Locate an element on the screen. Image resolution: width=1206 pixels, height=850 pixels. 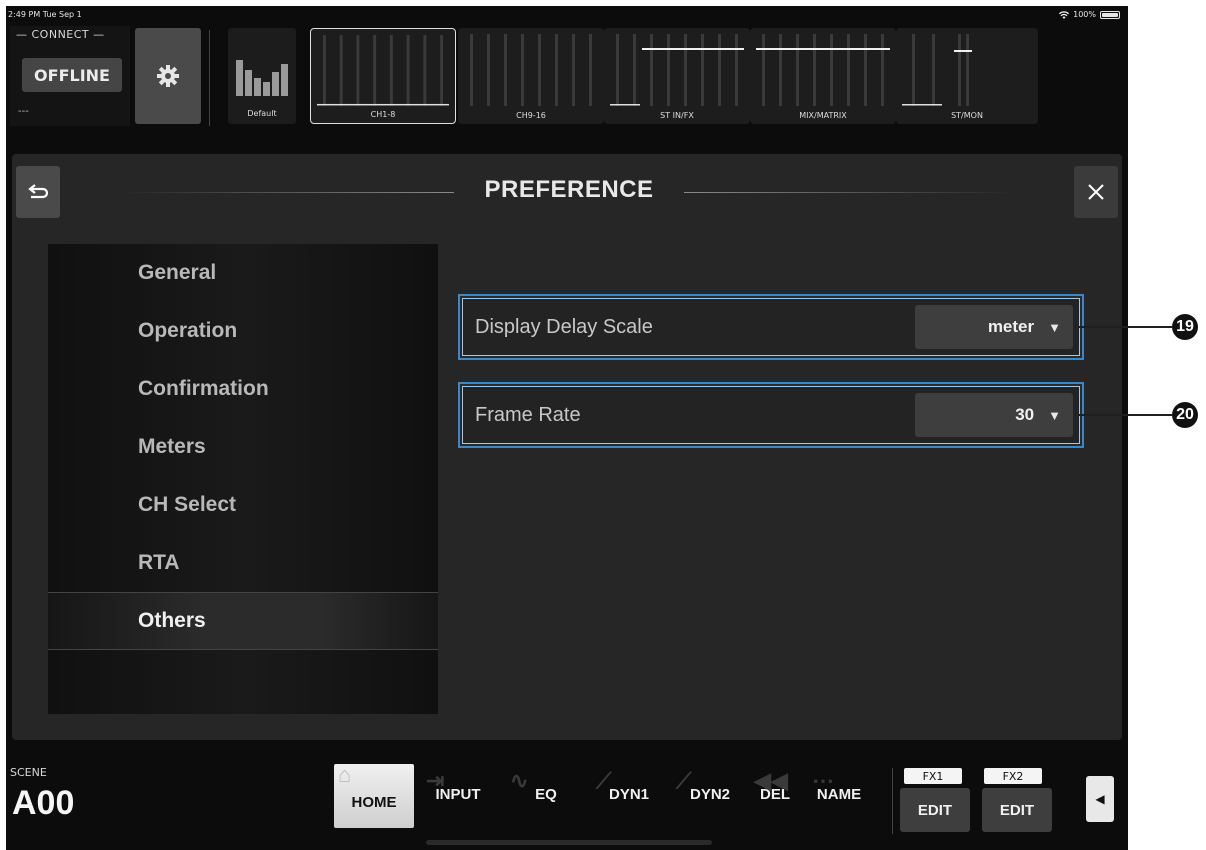
side-panel-toggle: ◀ is located at coordinates (1100, 799).